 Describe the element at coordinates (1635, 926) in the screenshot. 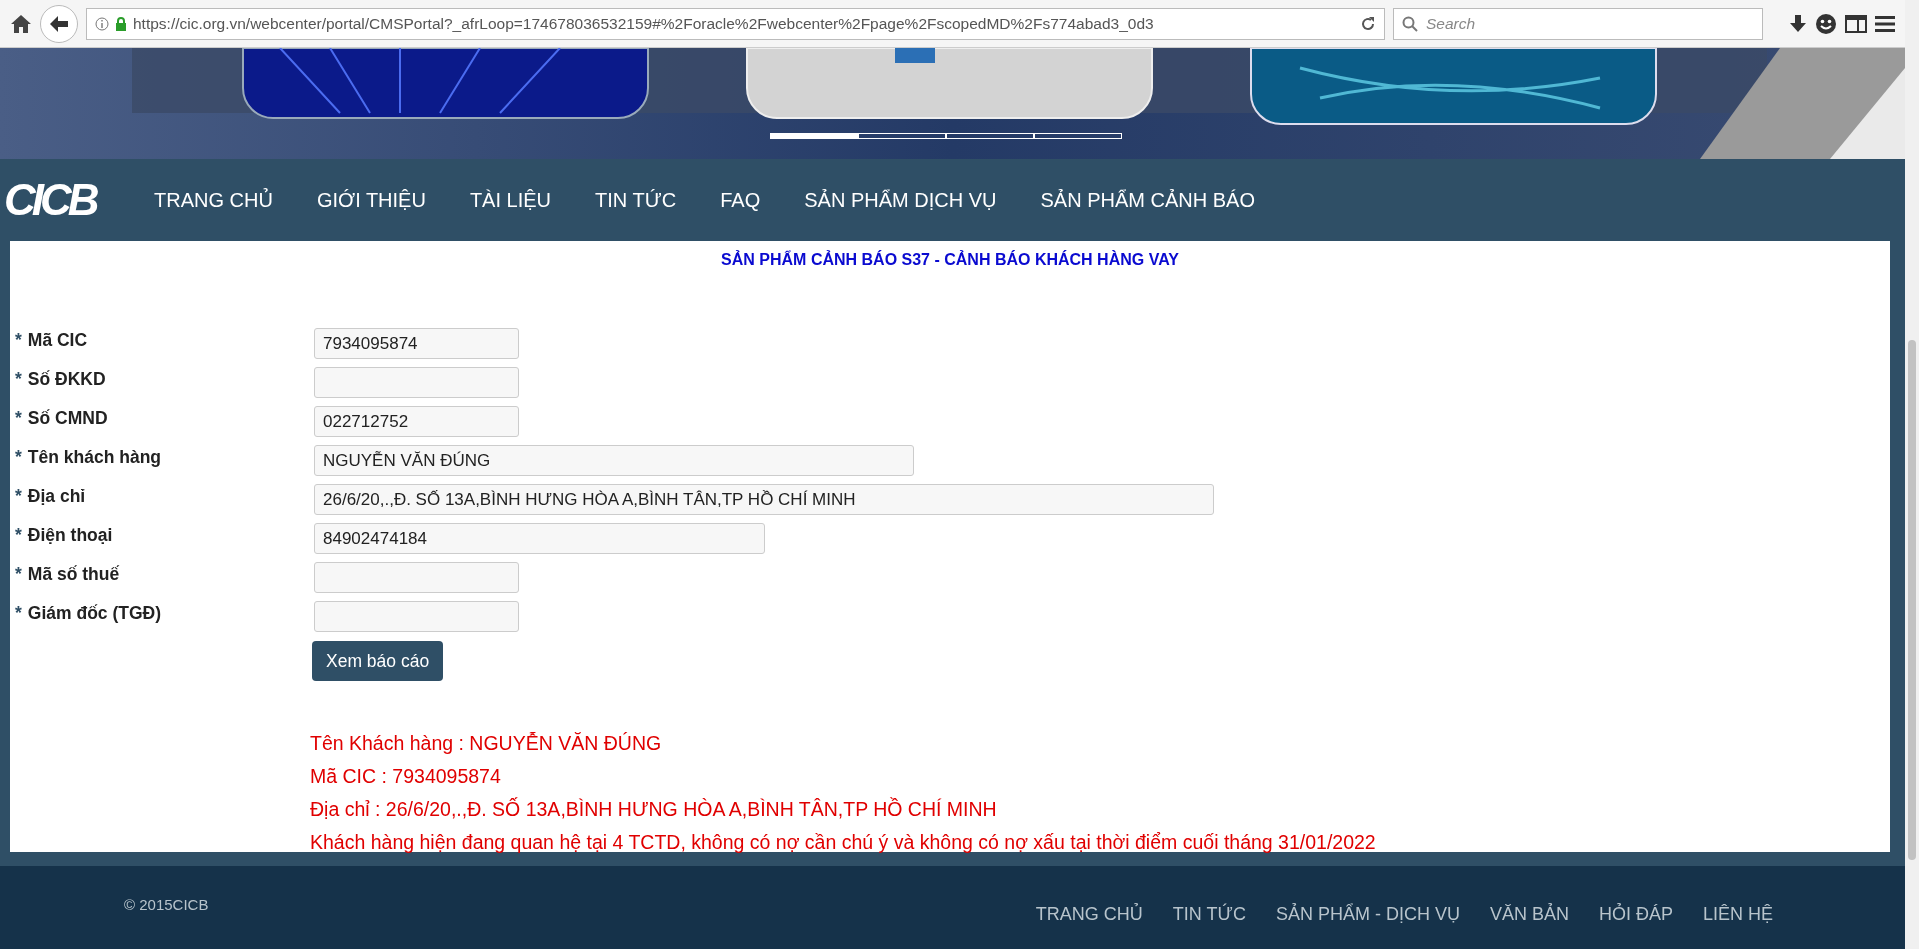

I see `footer-link: HỎI ĐÁP` at that location.